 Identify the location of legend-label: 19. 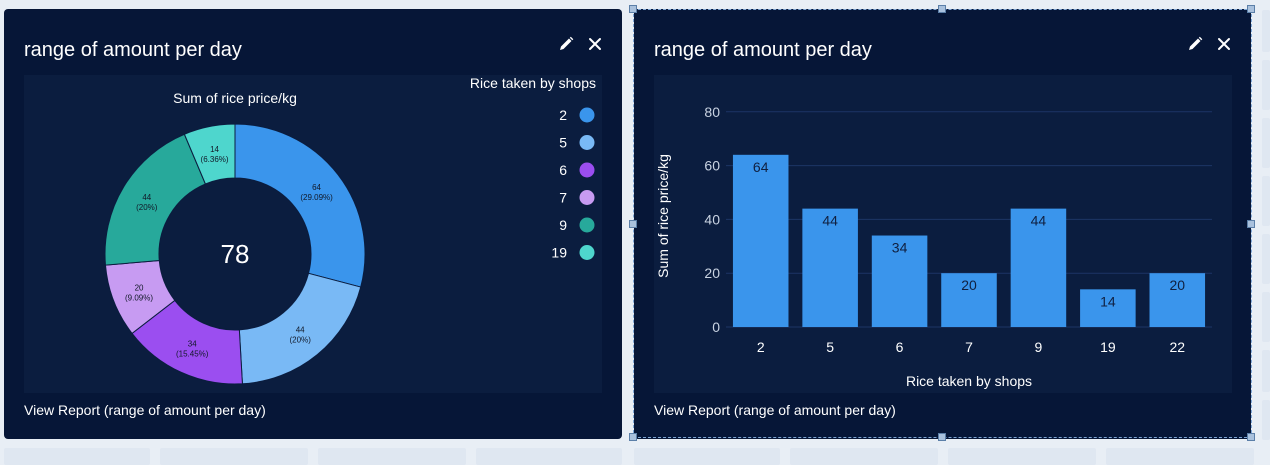
(559, 253).